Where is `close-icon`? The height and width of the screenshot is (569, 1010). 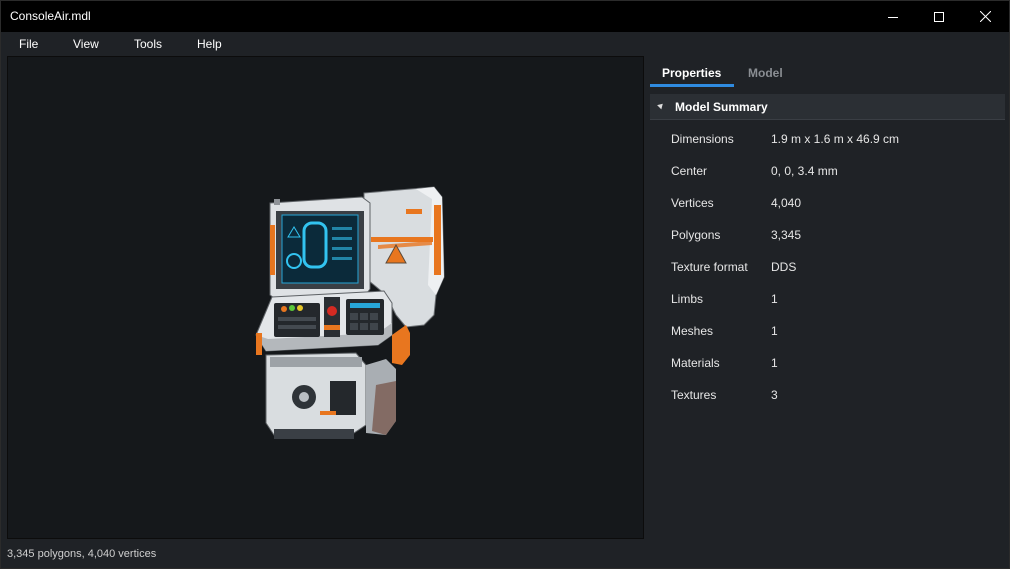
close-icon is located at coordinates (985, 16).